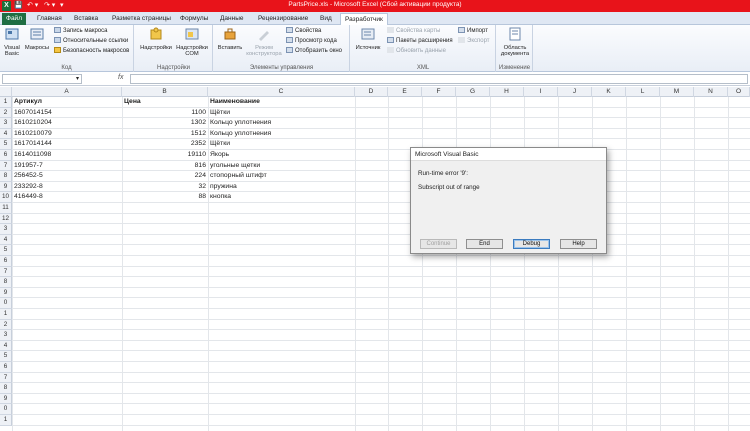 Image resolution: width=750 pixels, height=431 pixels. What do you see at coordinates (264, 42) in the screenshot?
I see `design-mode-button: Режим конструктора` at bounding box center [264, 42].